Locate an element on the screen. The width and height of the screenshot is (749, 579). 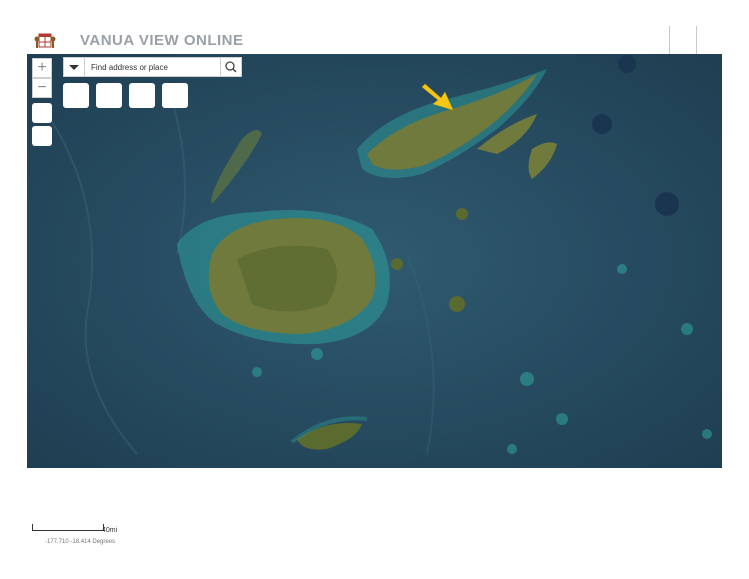
magnifier-icon is located at coordinates (231, 67).